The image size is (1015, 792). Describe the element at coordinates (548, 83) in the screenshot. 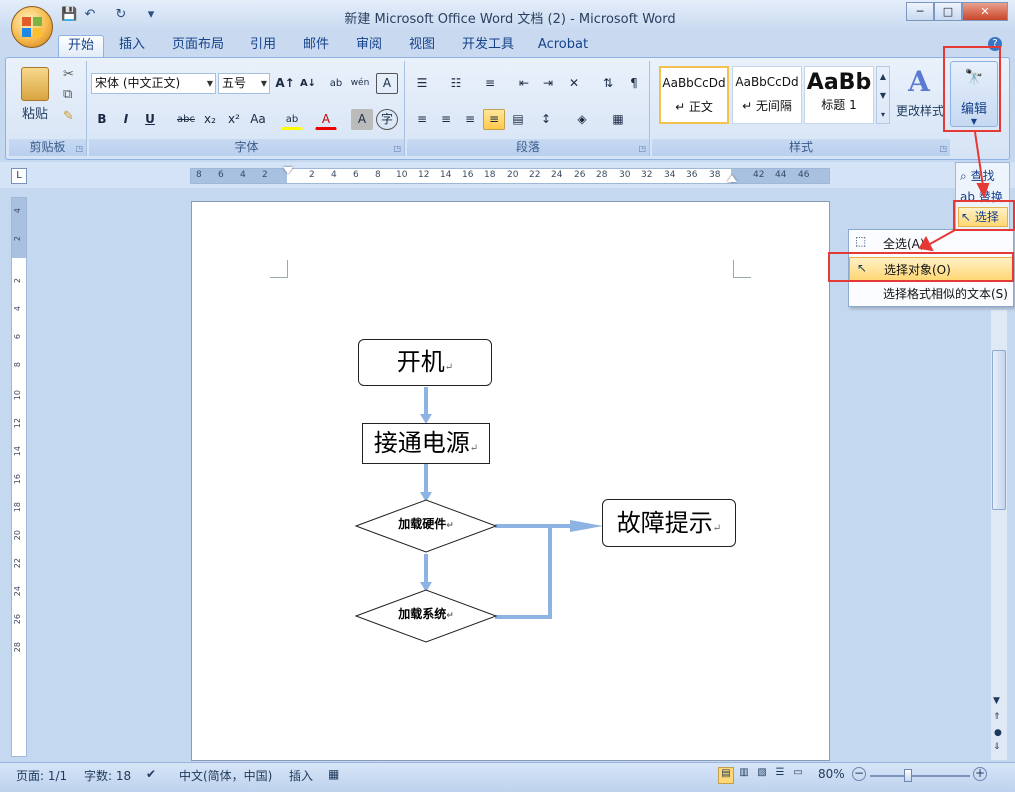

I see `increase-indent-icon: ⇥` at that location.